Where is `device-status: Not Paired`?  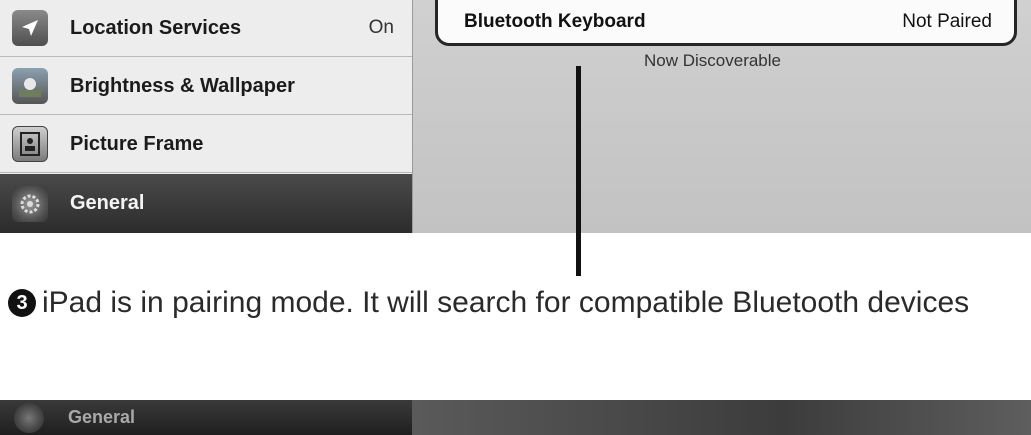 device-status: Not Paired is located at coordinates (947, 21).